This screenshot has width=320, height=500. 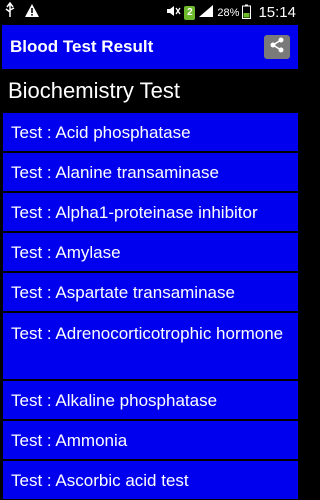 I want to click on section-title: Biochemistry Test, so click(x=150, y=91).